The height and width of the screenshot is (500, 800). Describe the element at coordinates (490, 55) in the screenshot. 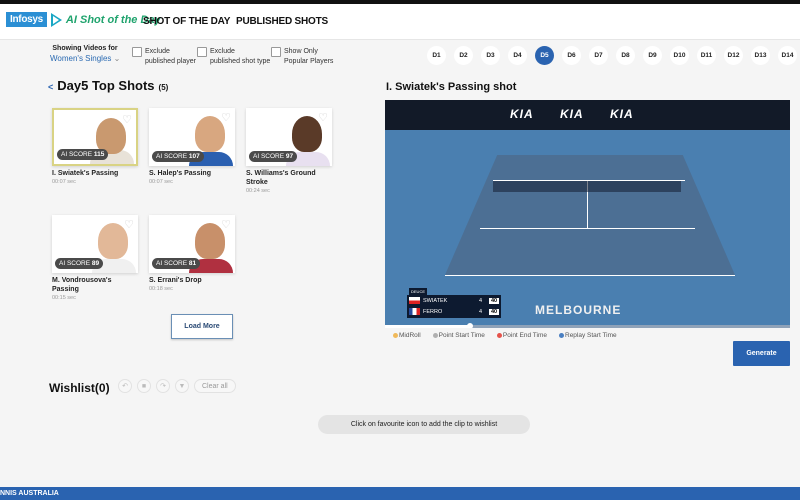

I see `day-button-d3: D3` at that location.